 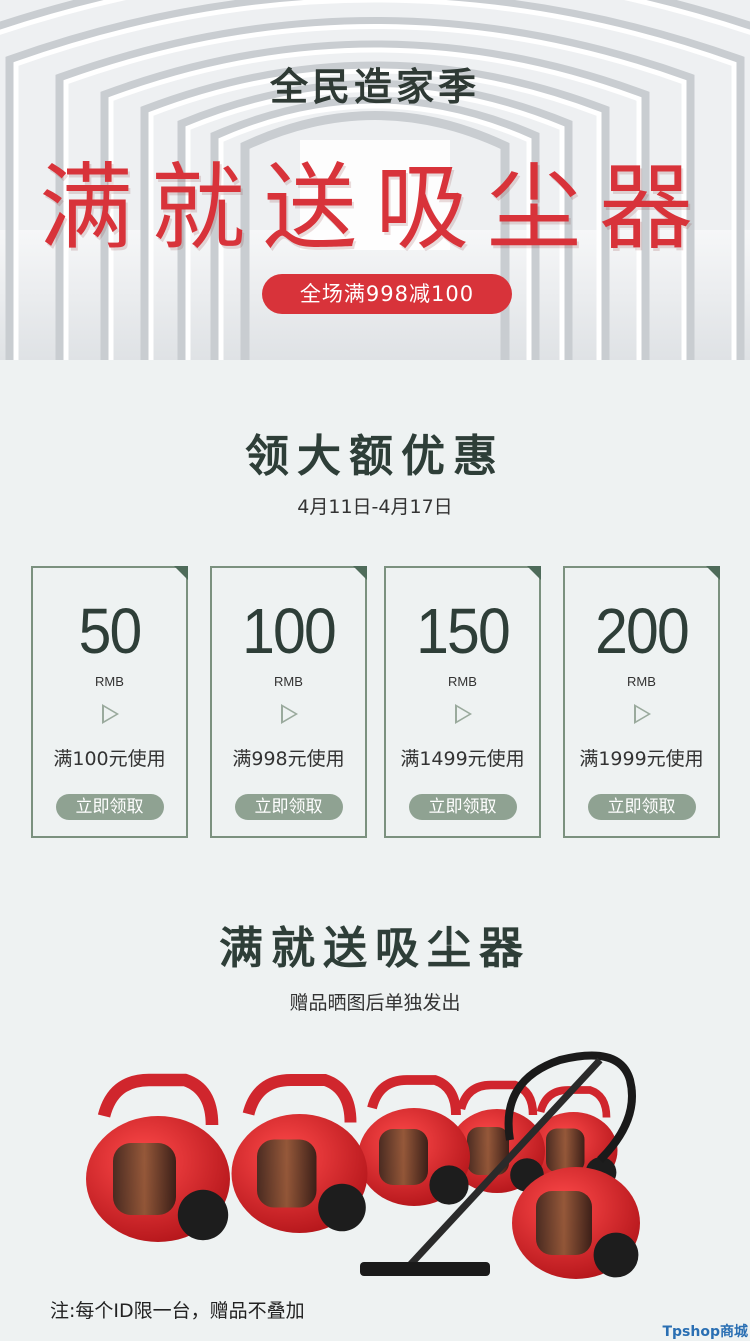 What do you see at coordinates (375, 507) in the screenshot?
I see `coupons-date-range: 4月11日-4月17日` at bounding box center [375, 507].